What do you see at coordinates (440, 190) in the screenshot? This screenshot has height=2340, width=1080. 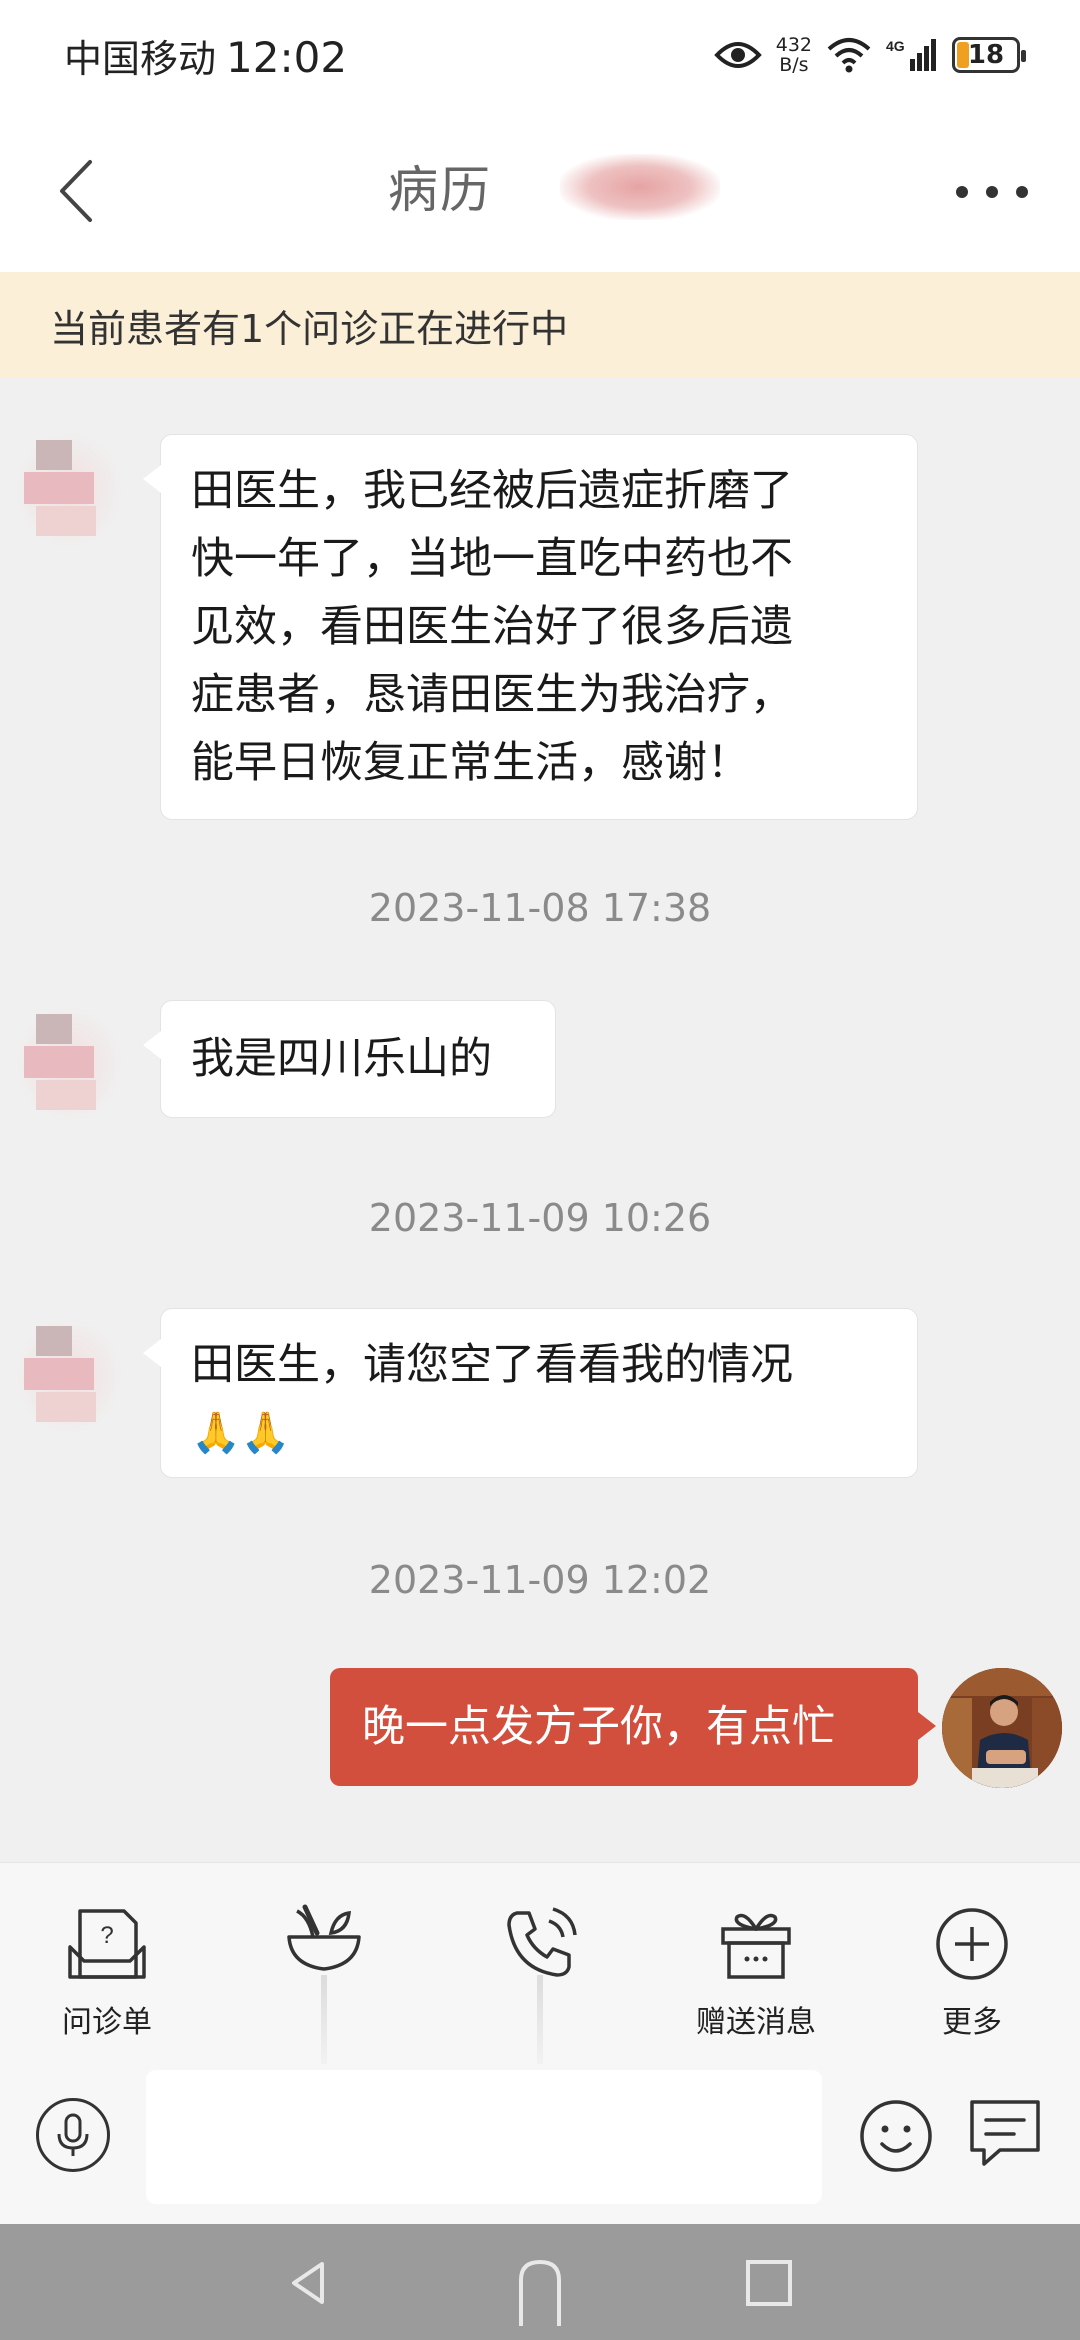 I see `page-title: 病历` at bounding box center [440, 190].